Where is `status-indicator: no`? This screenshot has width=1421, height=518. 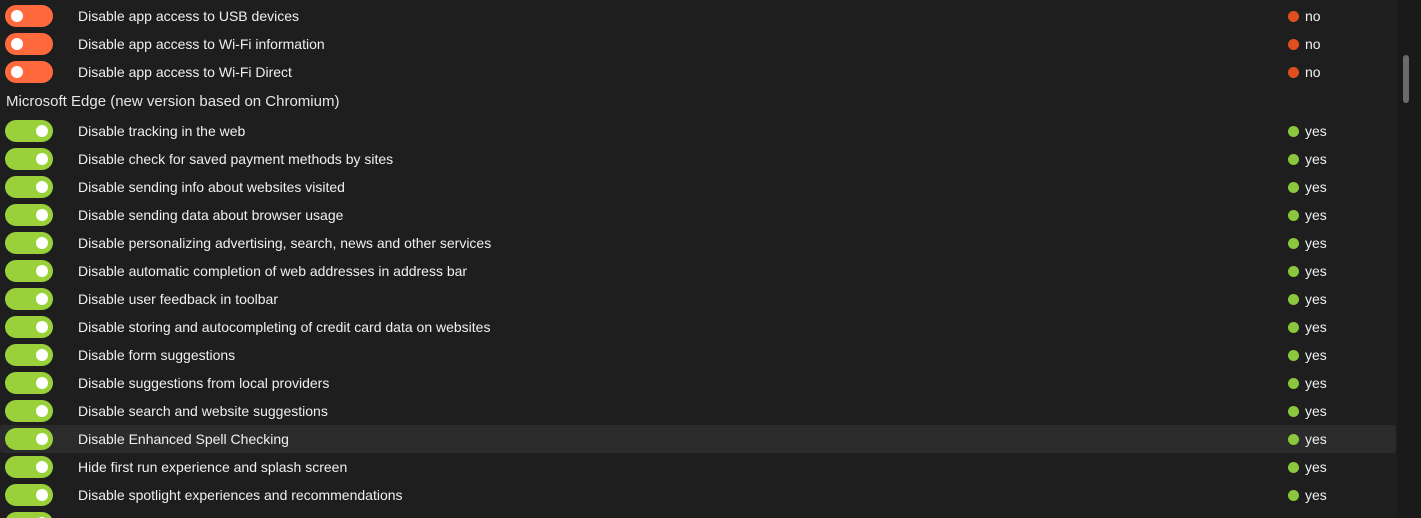
status-indicator: no is located at coordinates (1304, 72).